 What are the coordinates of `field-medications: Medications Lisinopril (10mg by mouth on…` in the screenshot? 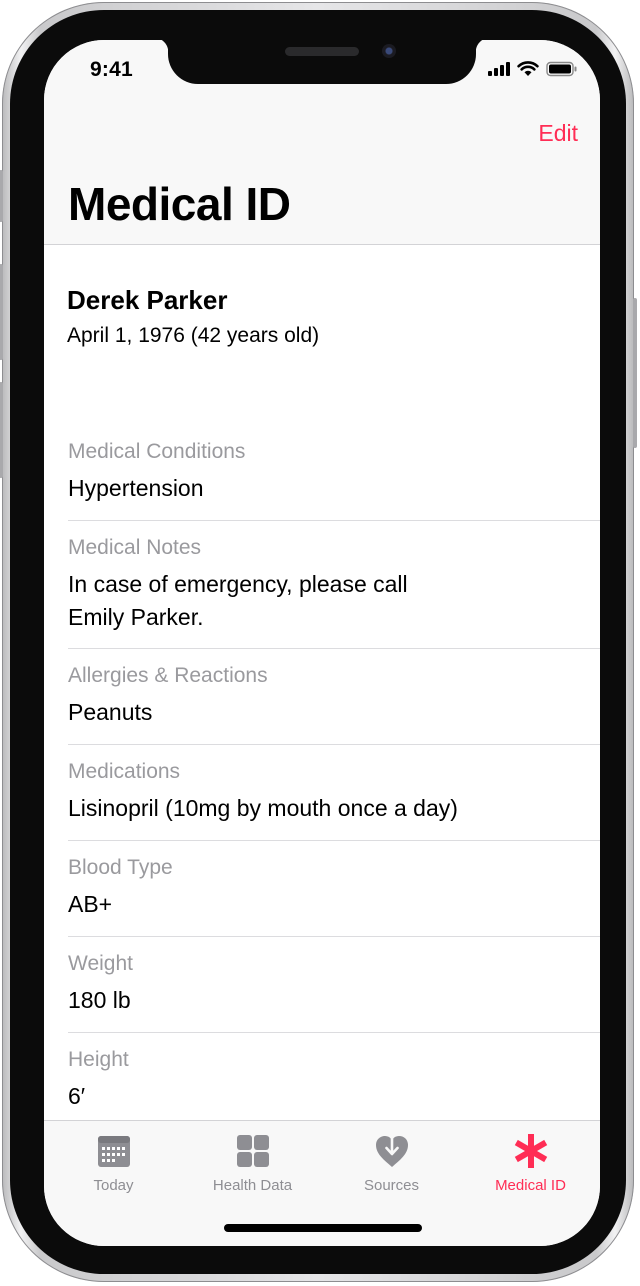 It's located at (334, 792).